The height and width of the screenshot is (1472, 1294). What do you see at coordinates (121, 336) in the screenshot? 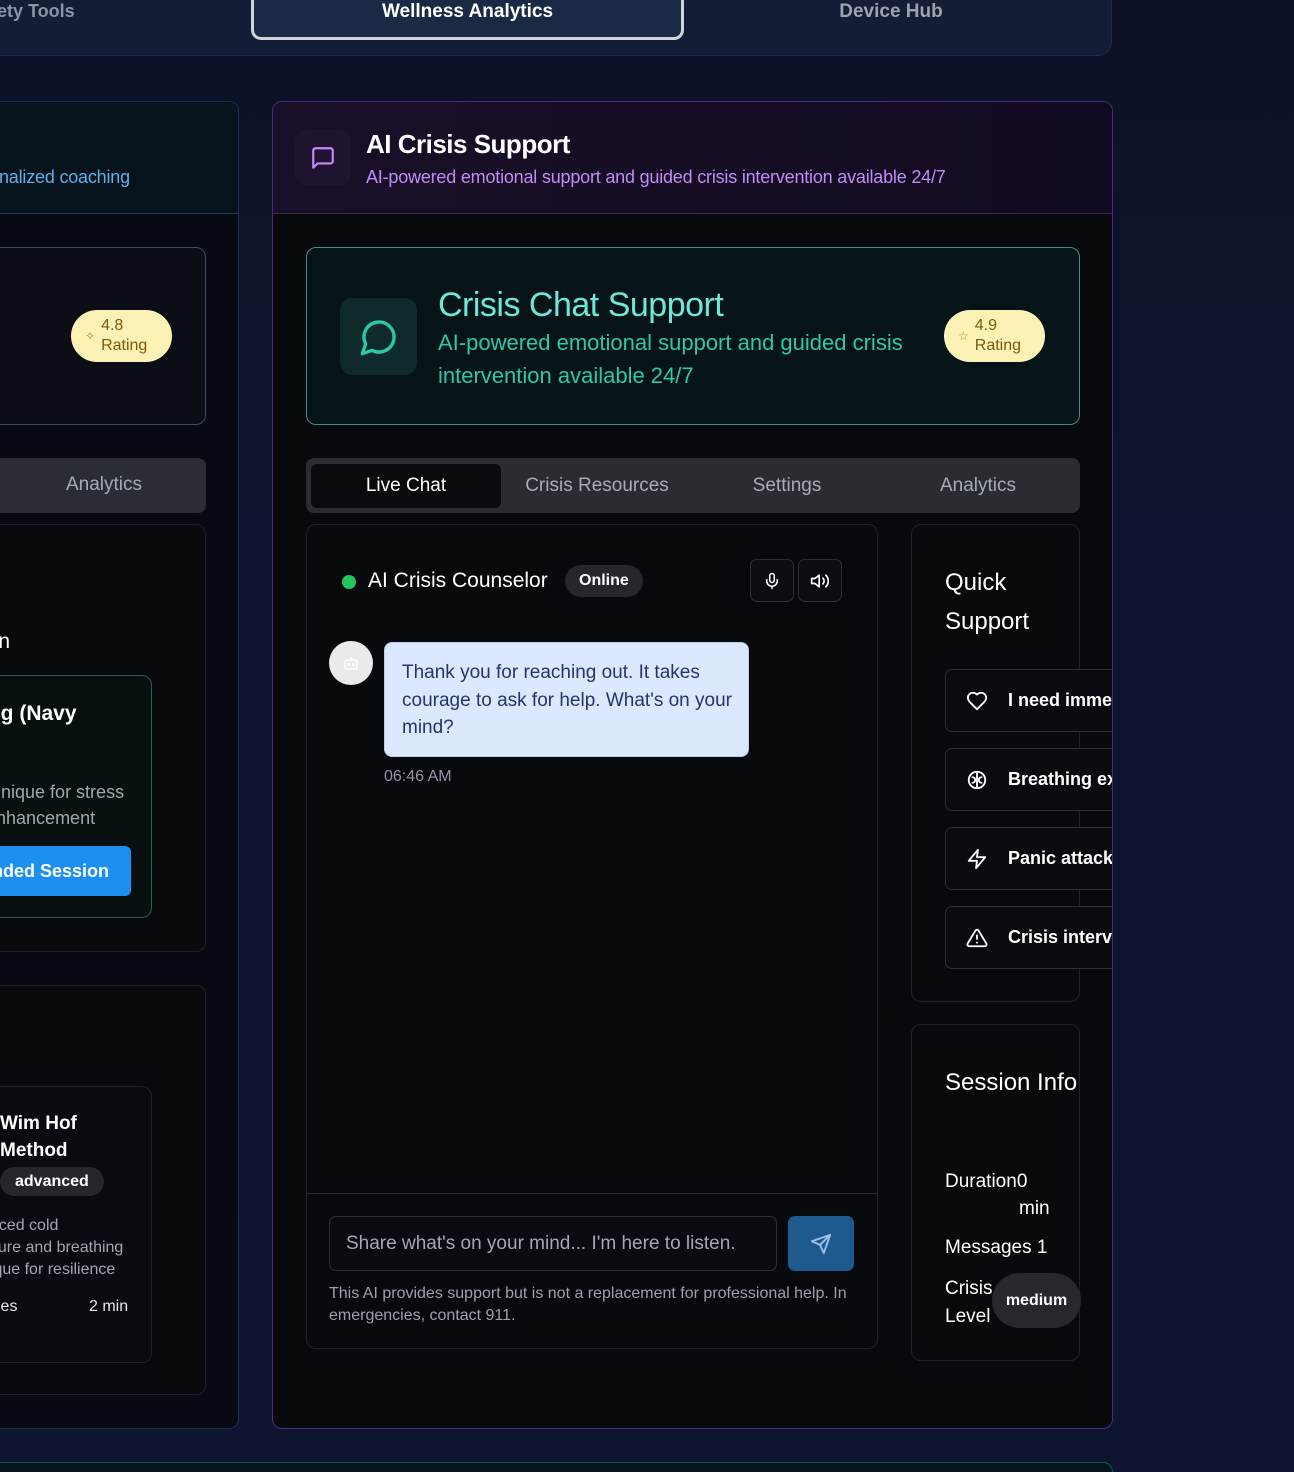
I see `rating-badge: ✧ 4.8 Rating` at bounding box center [121, 336].